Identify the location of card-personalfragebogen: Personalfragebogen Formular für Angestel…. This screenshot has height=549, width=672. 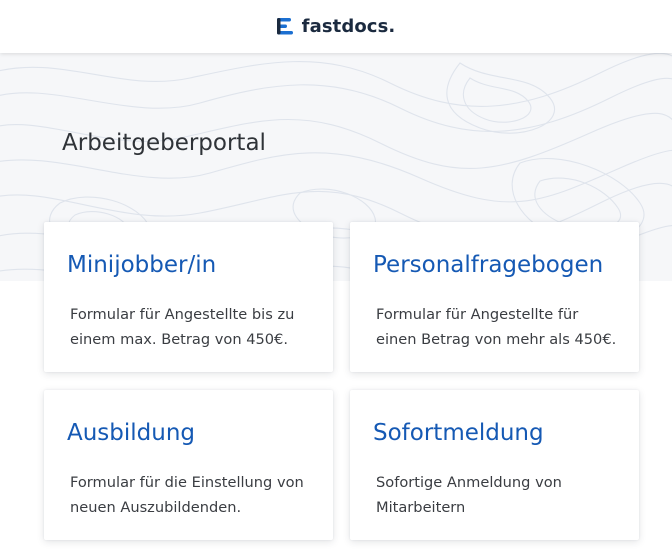
(494, 297).